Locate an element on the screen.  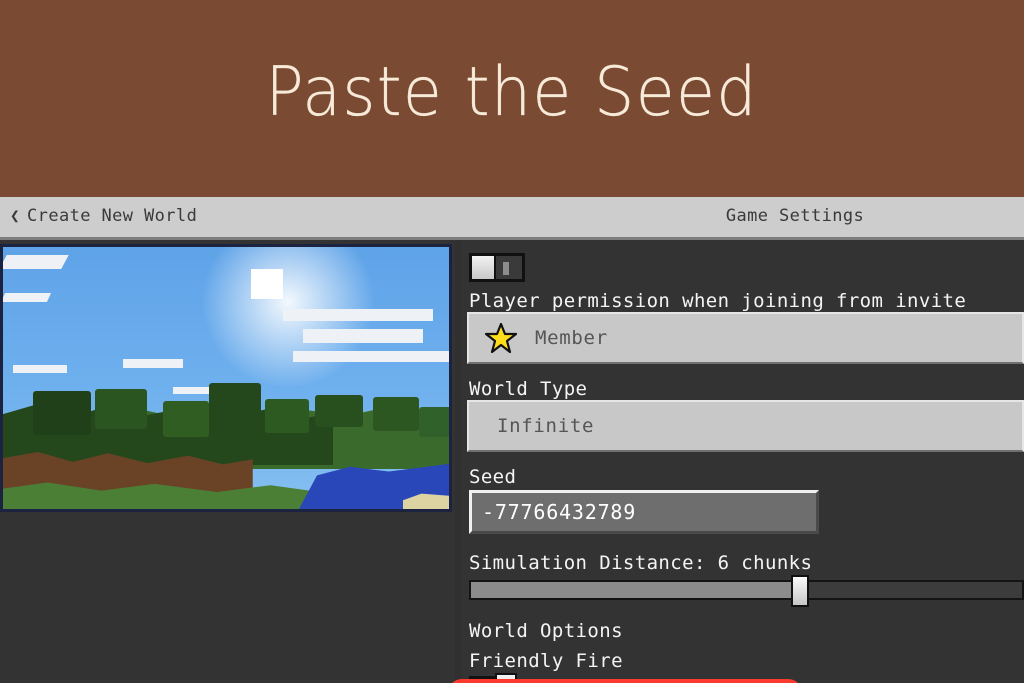
simulation-distance-slider is located at coordinates (746, 591).